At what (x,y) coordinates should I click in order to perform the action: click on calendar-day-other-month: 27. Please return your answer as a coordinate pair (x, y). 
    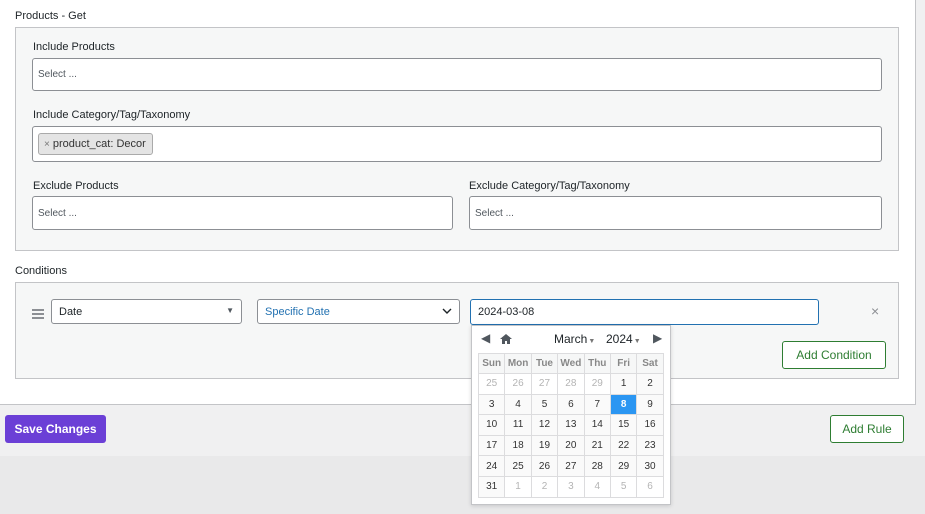
    Looking at the image, I should click on (544, 384).